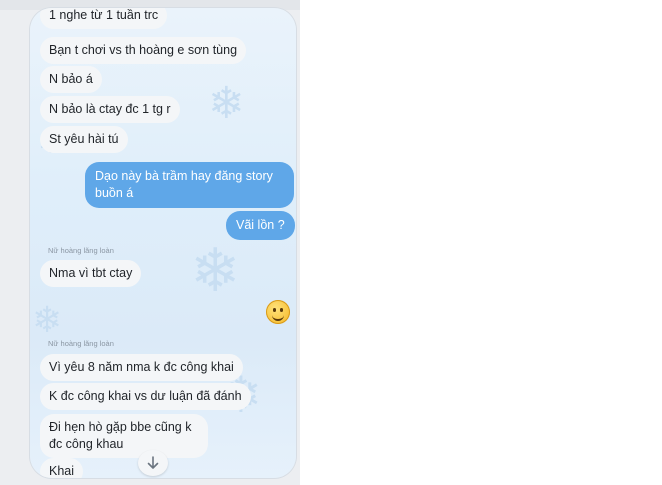 The width and height of the screenshot is (662, 485). What do you see at coordinates (104, 18) in the screenshot?
I see `message-incoming: 1 nghe từ 1 tuần trc` at bounding box center [104, 18].